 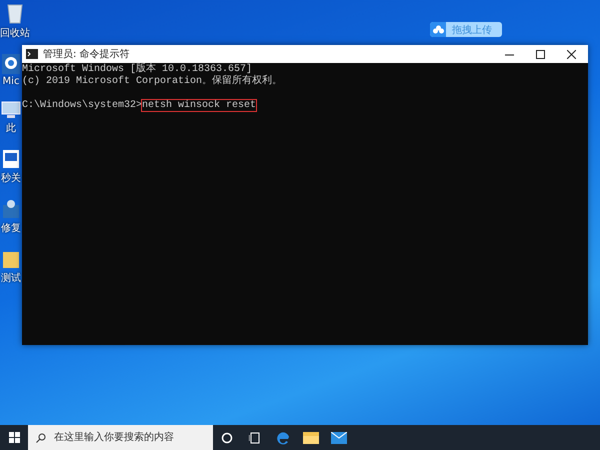 What do you see at coordinates (339, 438) in the screenshot?
I see `mail-icon` at bounding box center [339, 438].